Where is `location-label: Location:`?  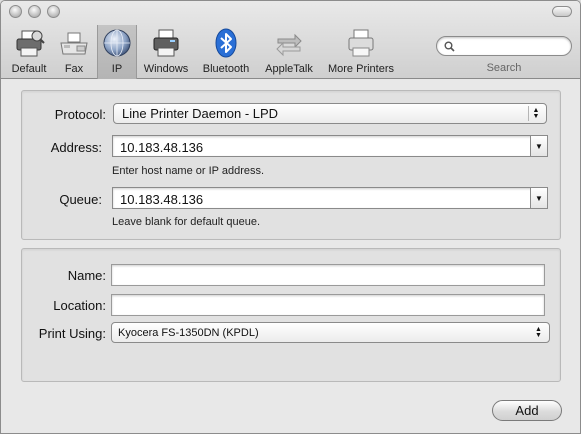
location-label: Location: is located at coordinates (79, 305).